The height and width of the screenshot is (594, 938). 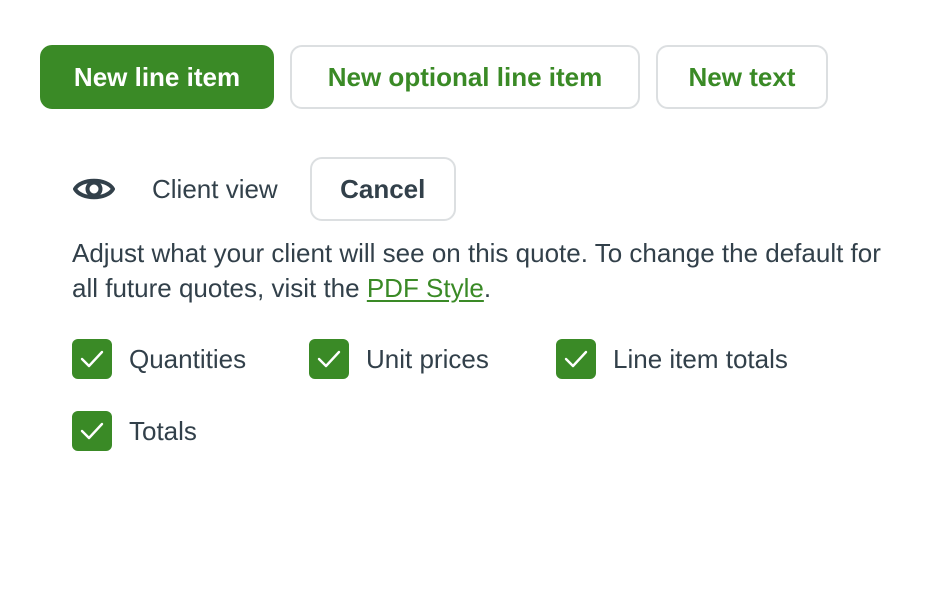 What do you see at coordinates (157, 77) in the screenshot?
I see `new-line-item-button: New line item` at bounding box center [157, 77].